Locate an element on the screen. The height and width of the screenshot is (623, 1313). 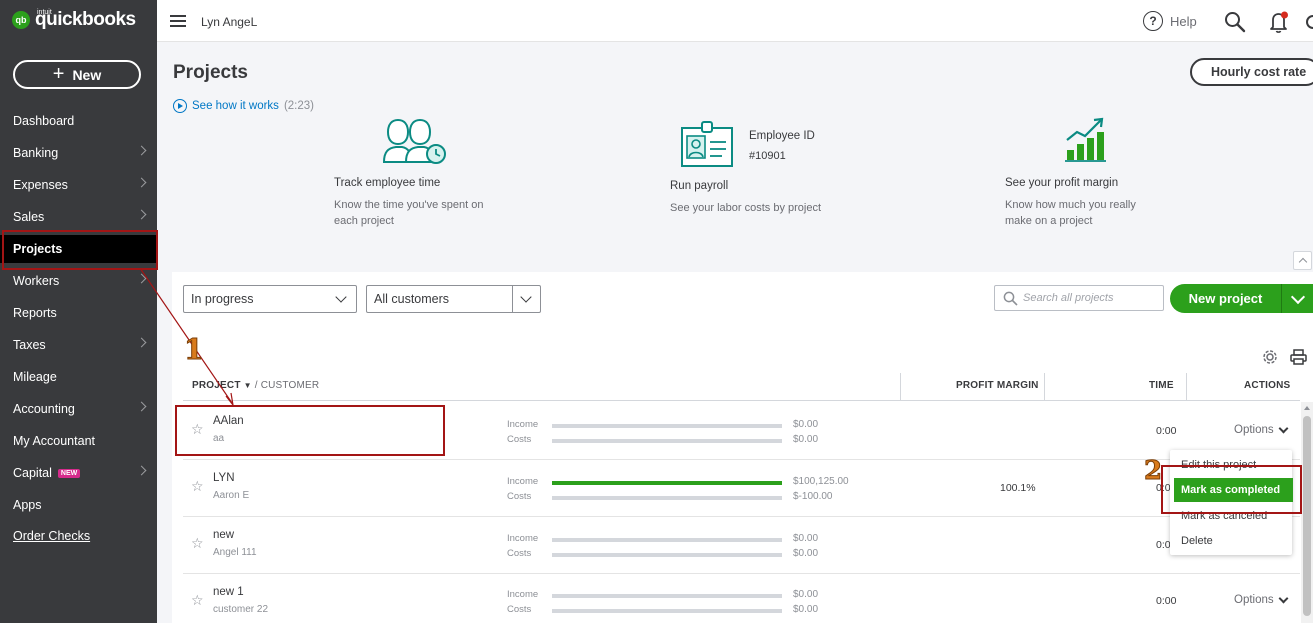
help-button: ? Help is located at coordinates (1170, 21).